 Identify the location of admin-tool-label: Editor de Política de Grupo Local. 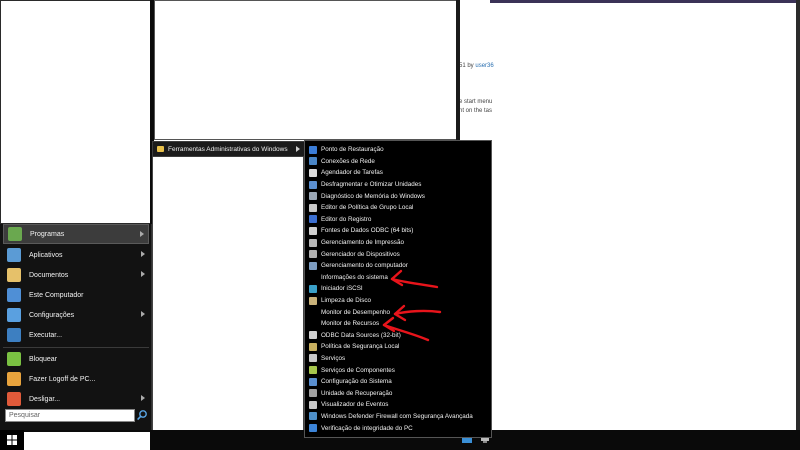
(367, 208).